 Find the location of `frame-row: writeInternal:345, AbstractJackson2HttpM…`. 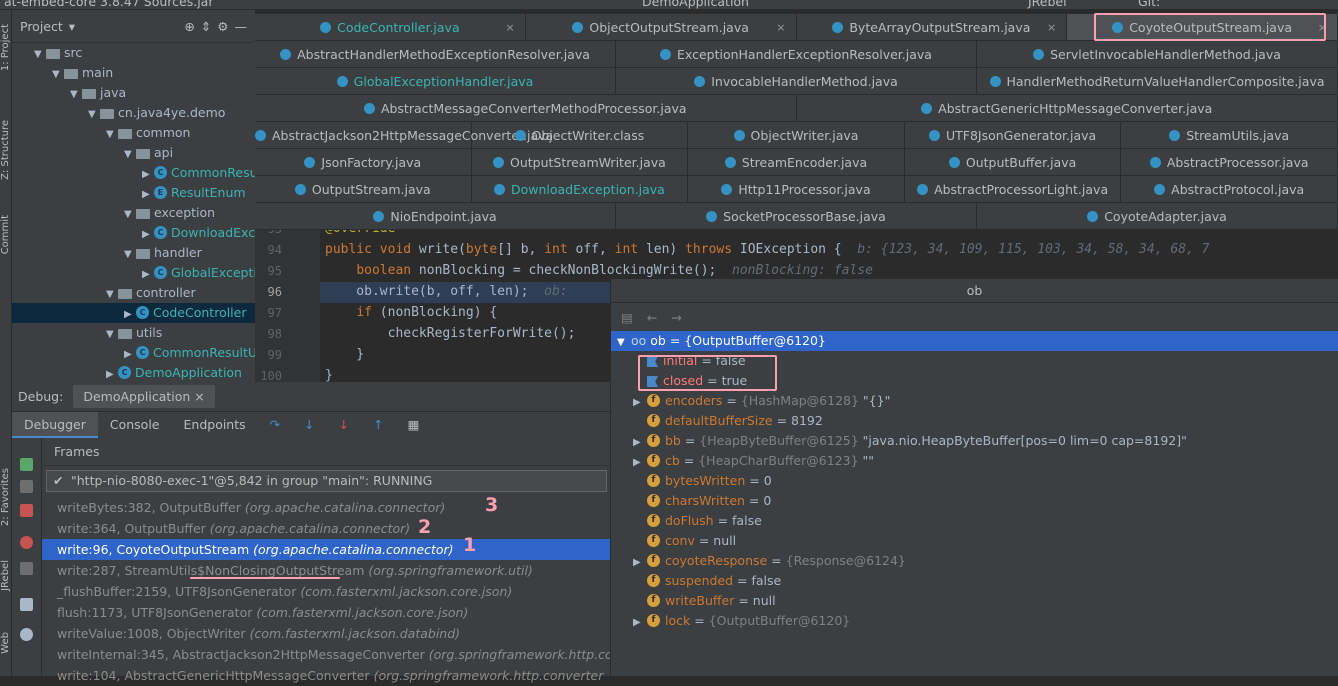

frame-row: writeInternal:345, AbstractJackson2HttpM… is located at coordinates (326, 654).